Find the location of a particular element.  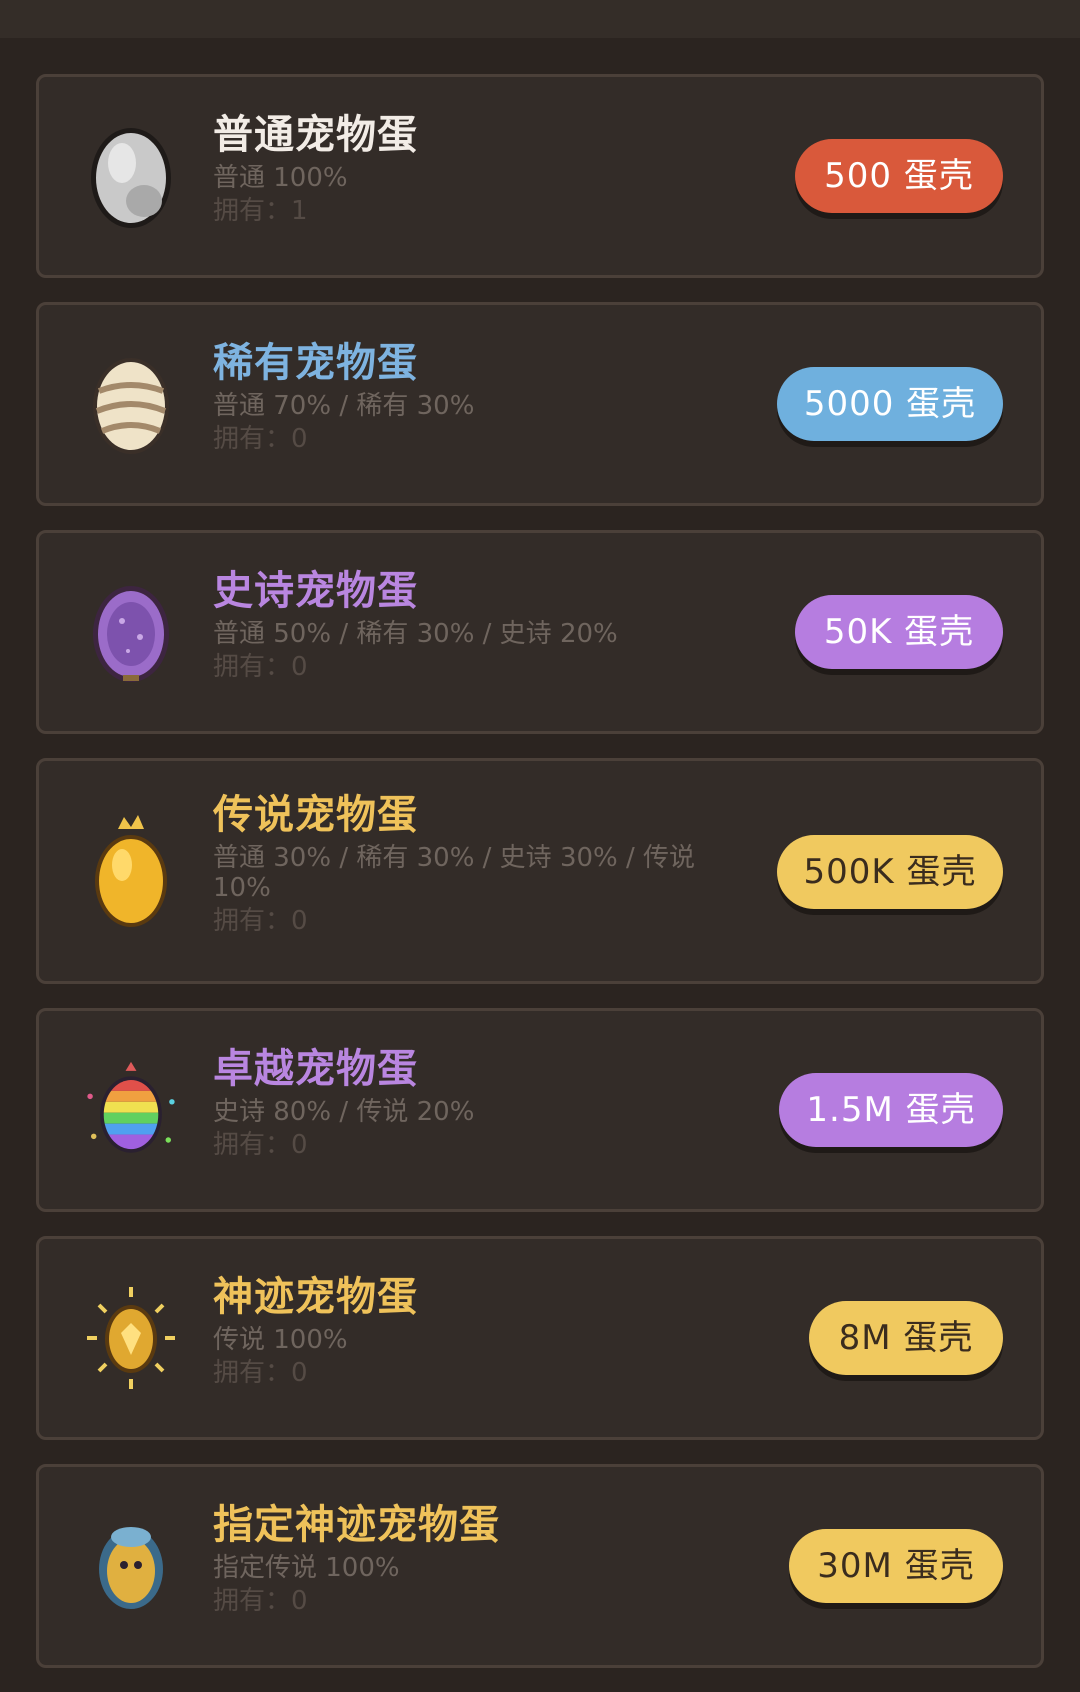

rainbow-egg-icon is located at coordinates (131, 1110).